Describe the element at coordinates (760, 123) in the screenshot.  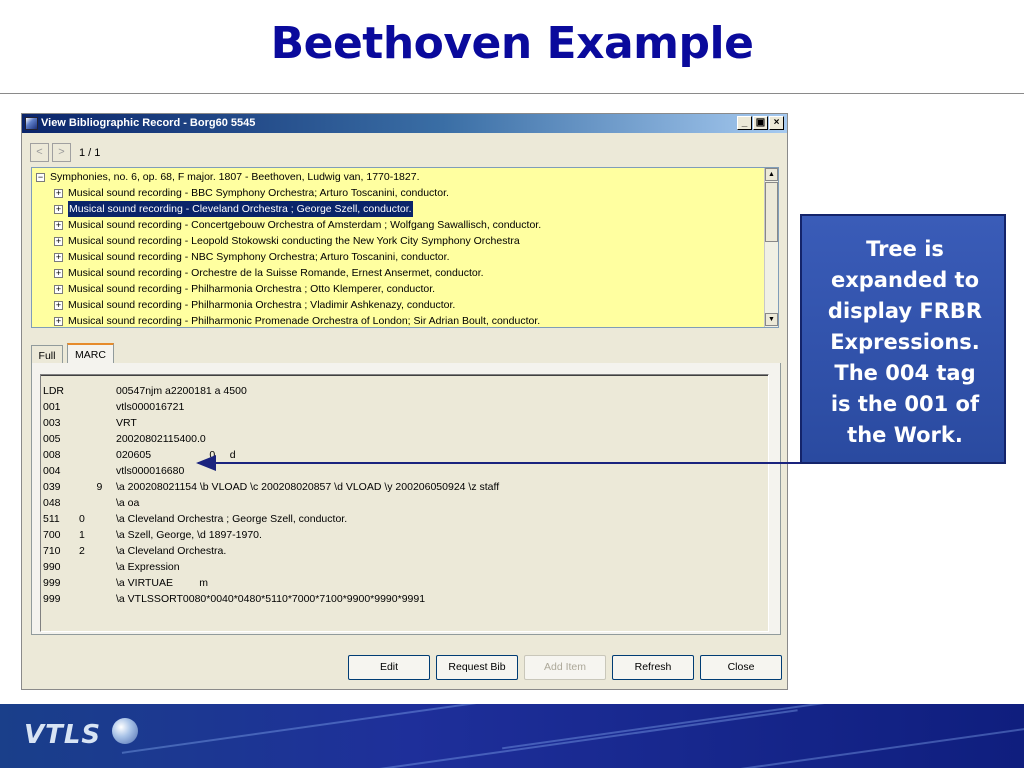
I see `restore-button: ▣` at that location.